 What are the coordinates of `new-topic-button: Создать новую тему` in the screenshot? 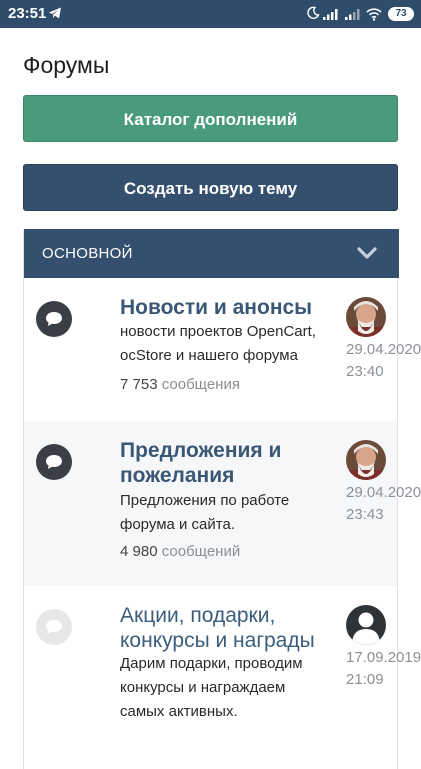 It's located at (210, 187).